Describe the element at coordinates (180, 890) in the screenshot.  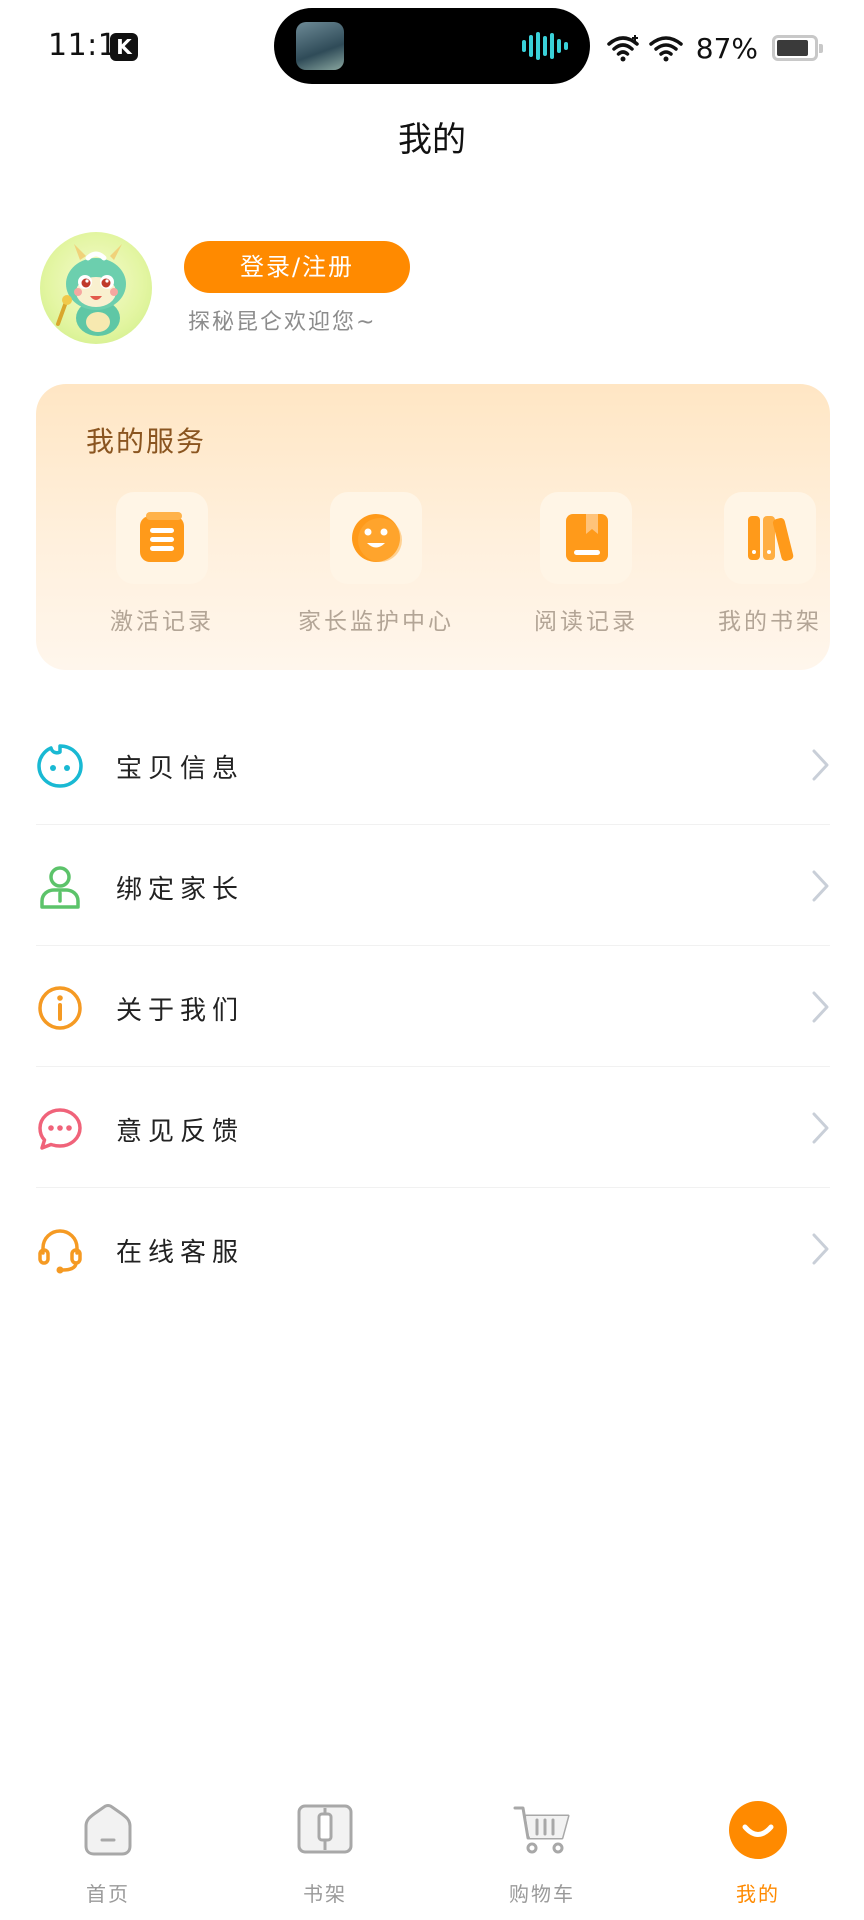
I see `menu-label: 绑定家长` at that location.